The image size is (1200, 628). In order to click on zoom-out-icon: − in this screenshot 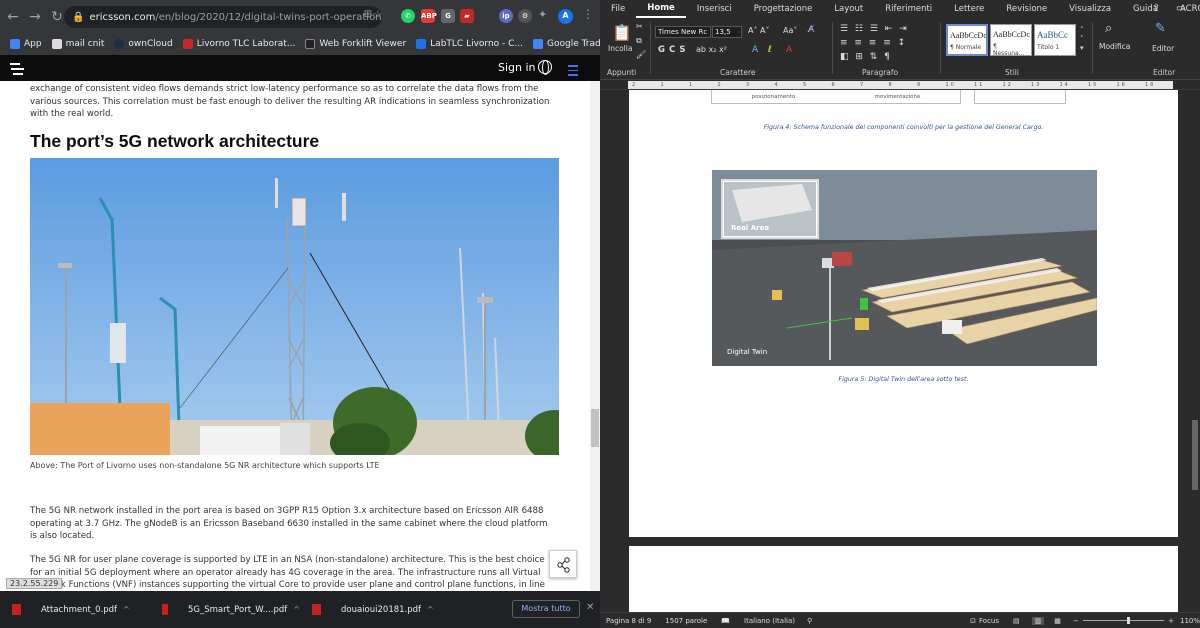, I will do `click(1076, 621)`.